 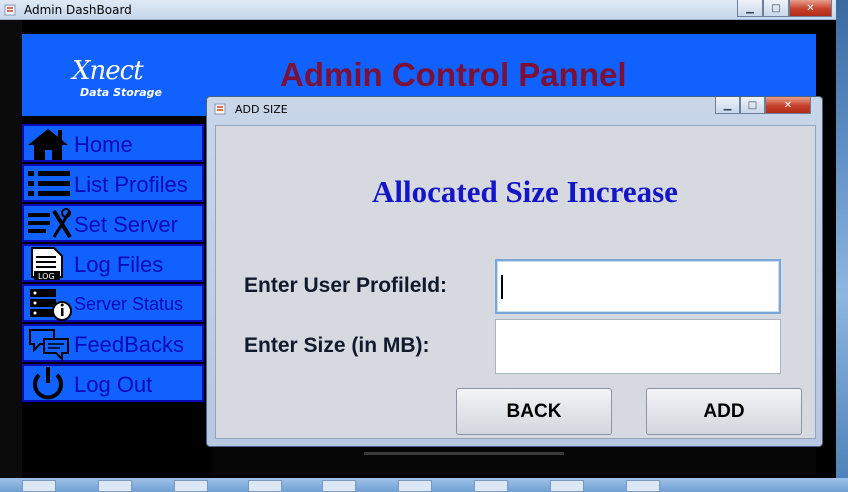 What do you see at coordinates (49, 345) in the screenshot?
I see `feedback-icon` at bounding box center [49, 345].